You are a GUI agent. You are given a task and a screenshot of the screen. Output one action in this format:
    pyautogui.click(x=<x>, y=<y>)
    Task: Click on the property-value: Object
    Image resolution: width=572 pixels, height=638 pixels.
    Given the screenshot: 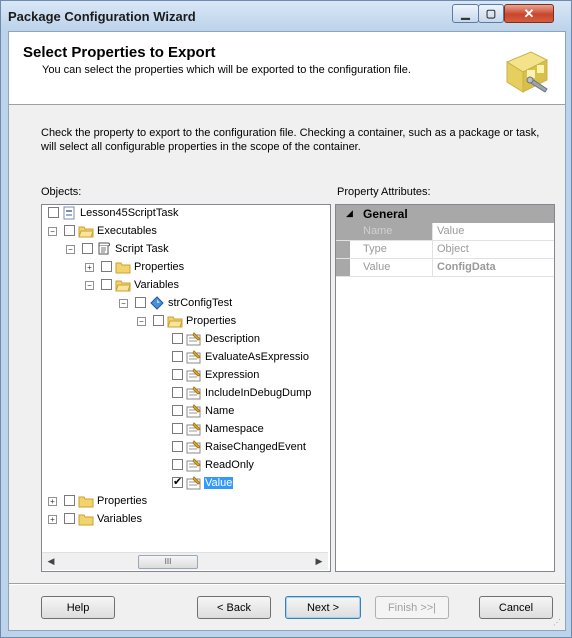 What is the action you would take?
    pyautogui.click(x=453, y=249)
    